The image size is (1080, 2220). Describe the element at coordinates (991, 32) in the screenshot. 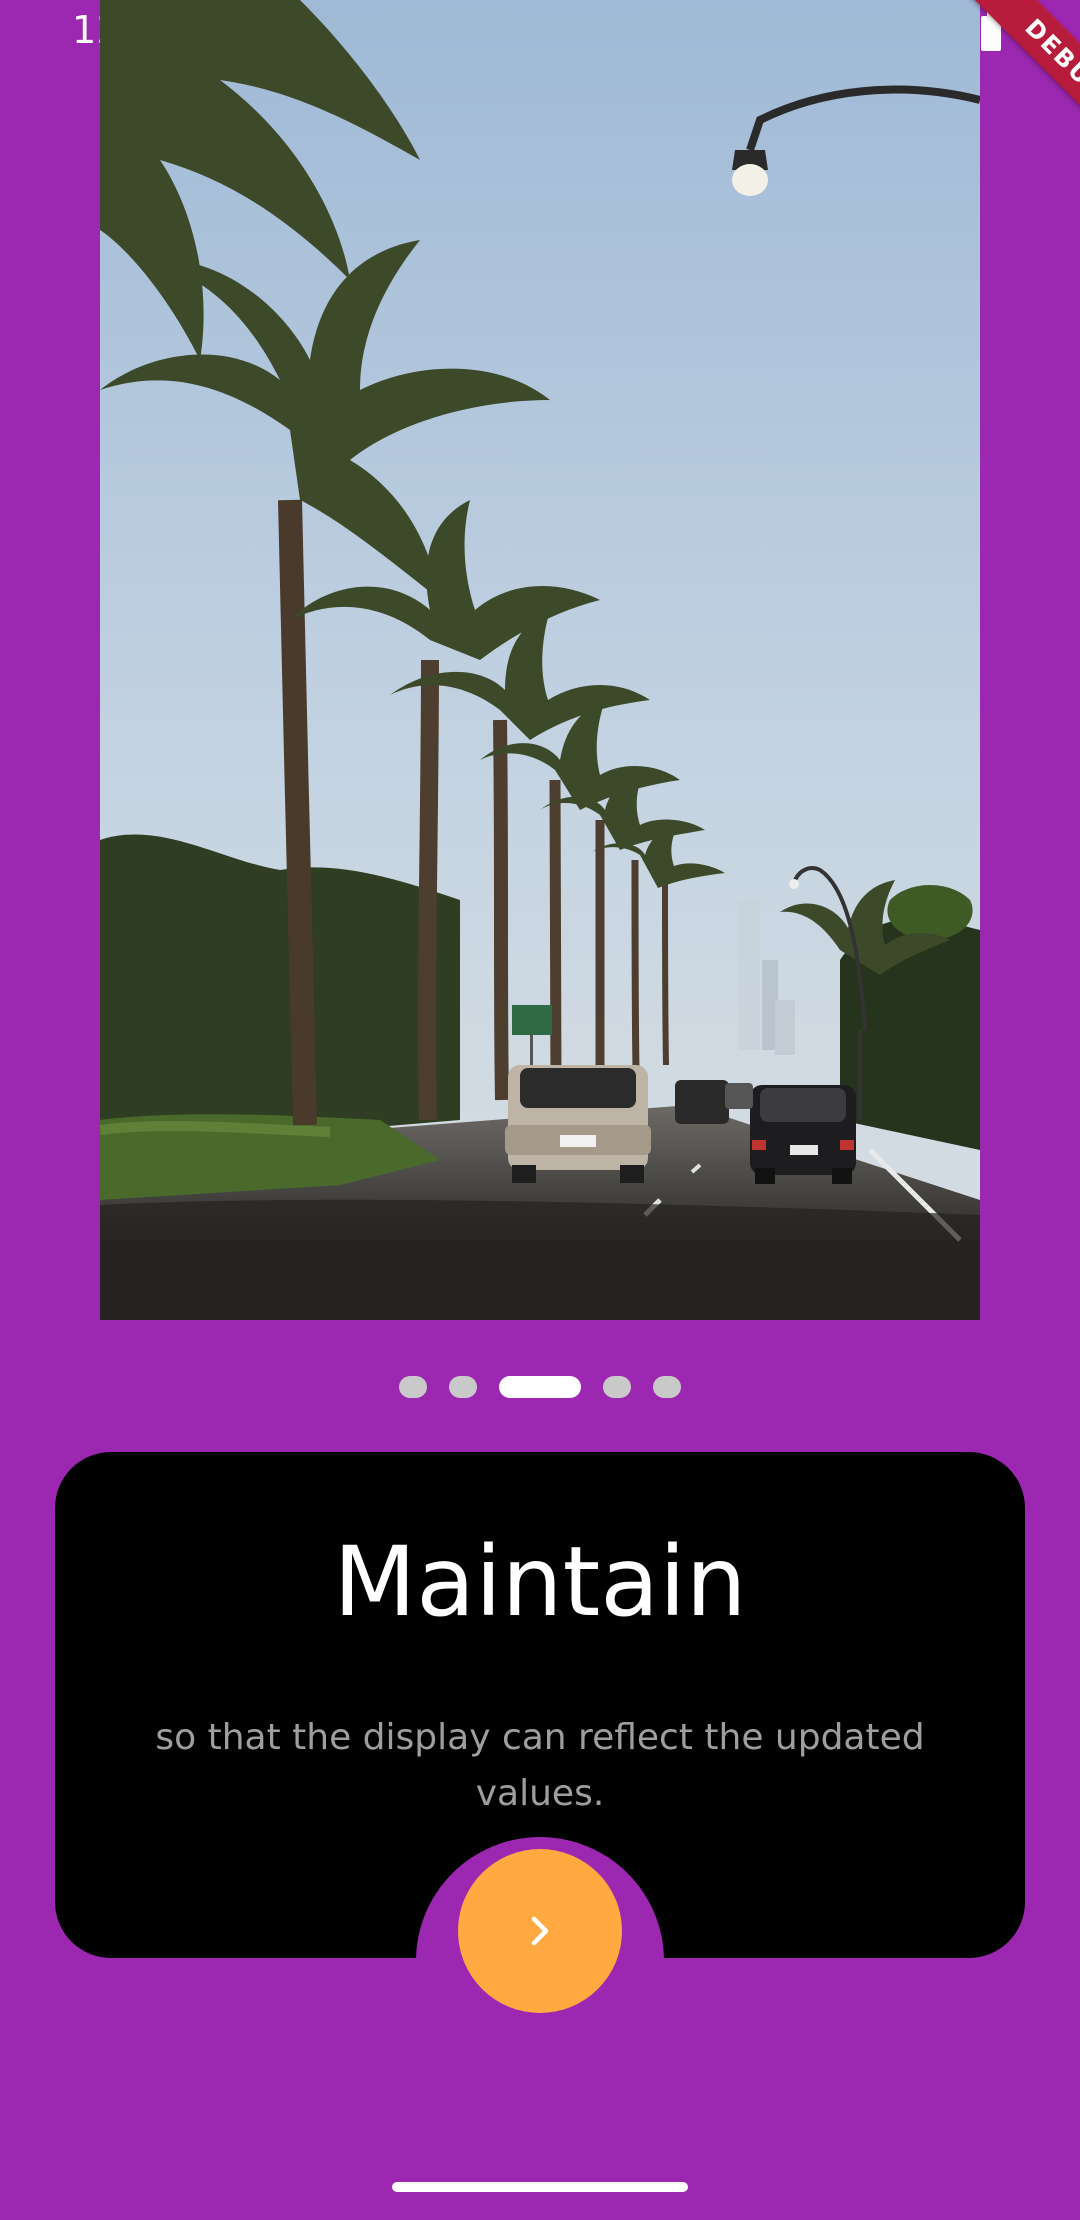

I see `battery-icon` at that location.